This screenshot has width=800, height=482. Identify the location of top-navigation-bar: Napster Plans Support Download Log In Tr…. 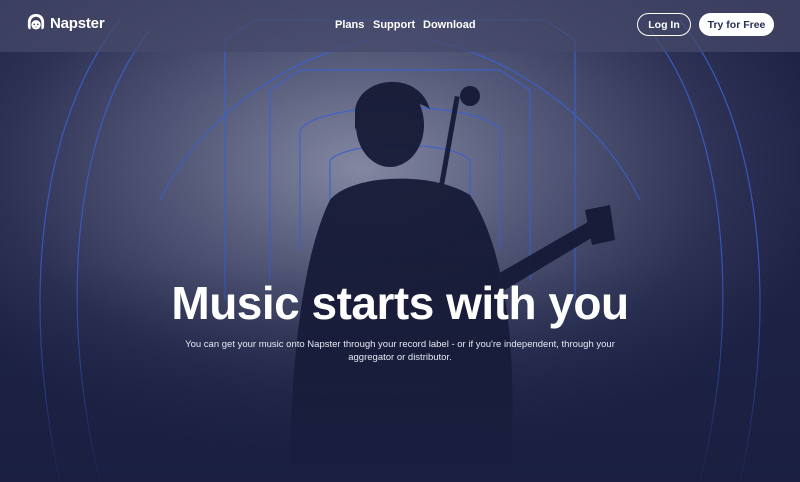
(400, 26).